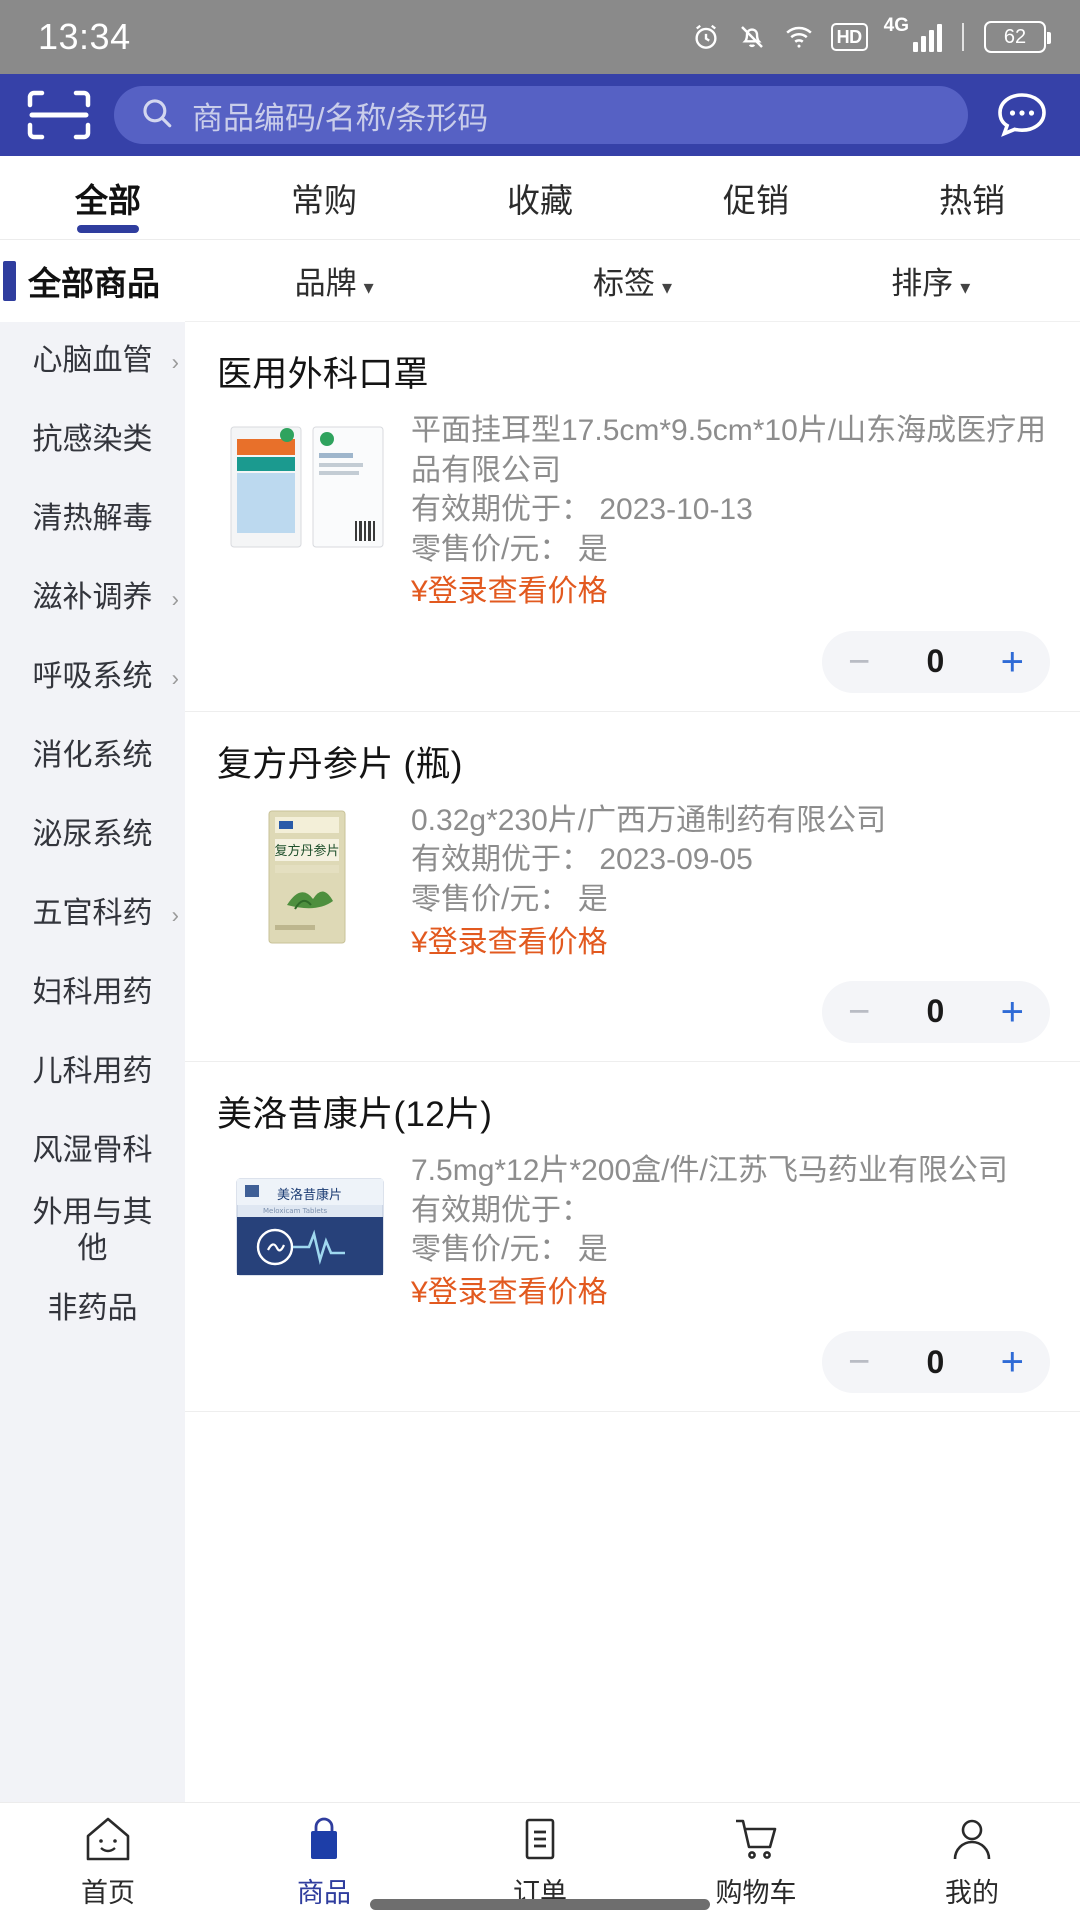  Describe the element at coordinates (972, 1893) in the screenshot. I see `nav-label: 我的` at that location.